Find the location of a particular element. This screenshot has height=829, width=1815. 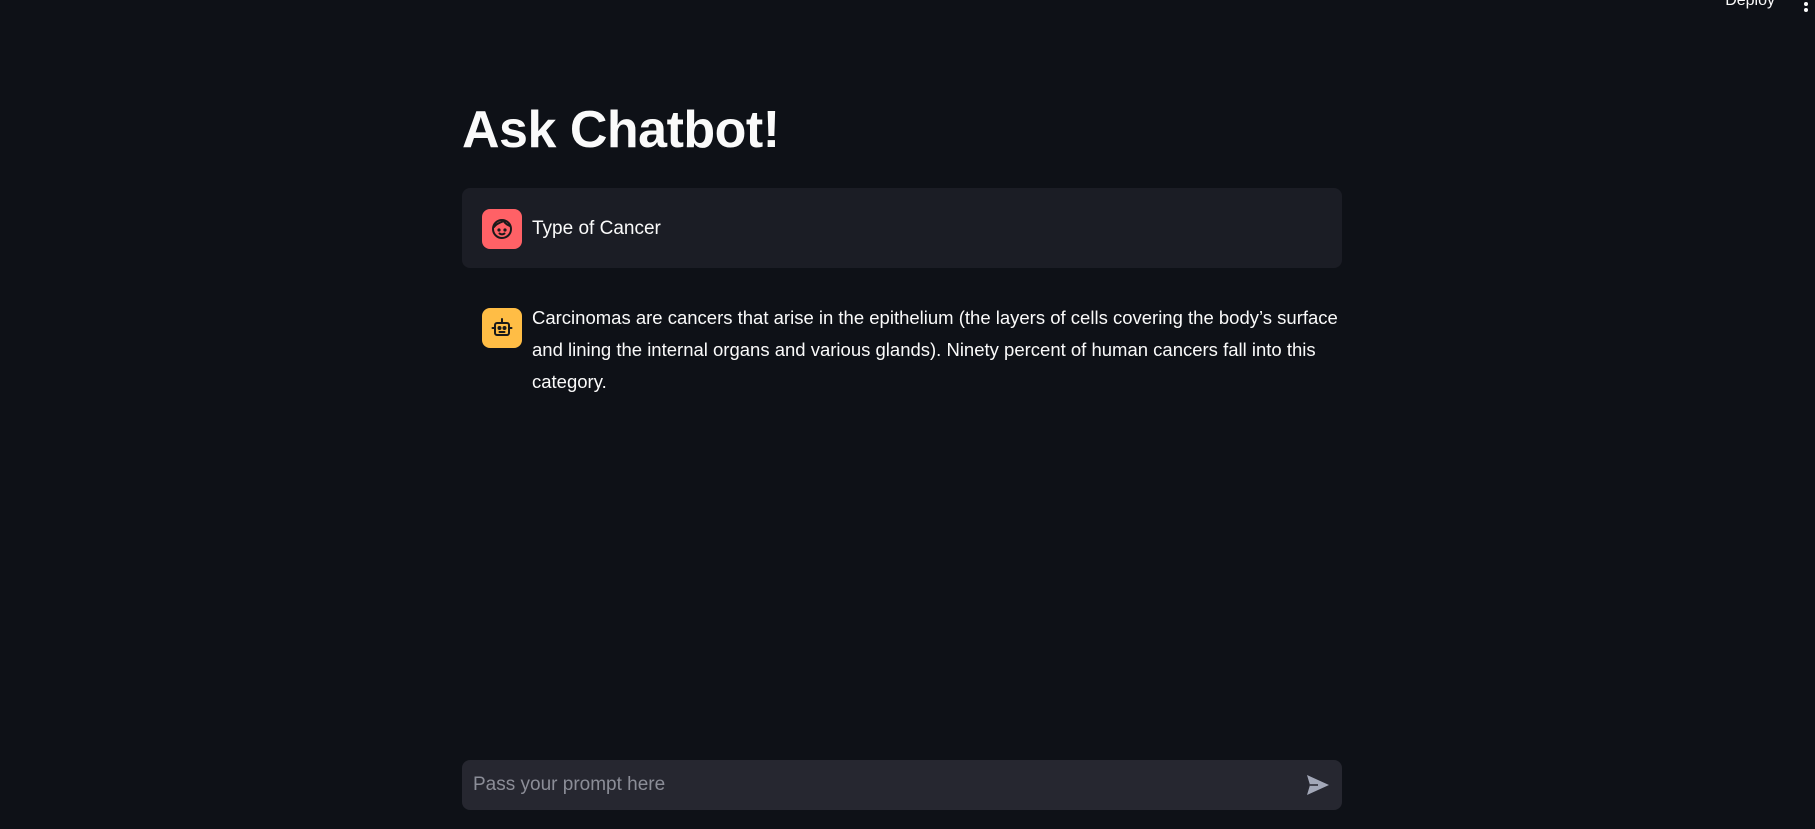

send-icon is located at coordinates (1318, 785).